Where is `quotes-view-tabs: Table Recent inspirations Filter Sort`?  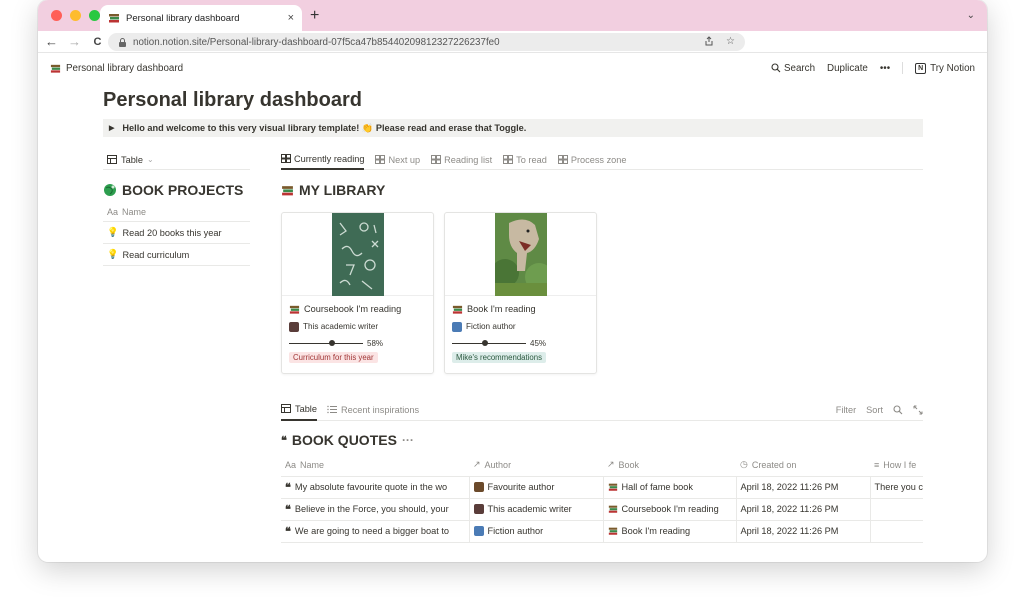 quotes-view-tabs: Table Recent inspirations Filter Sort is located at coordinates (602, 410).